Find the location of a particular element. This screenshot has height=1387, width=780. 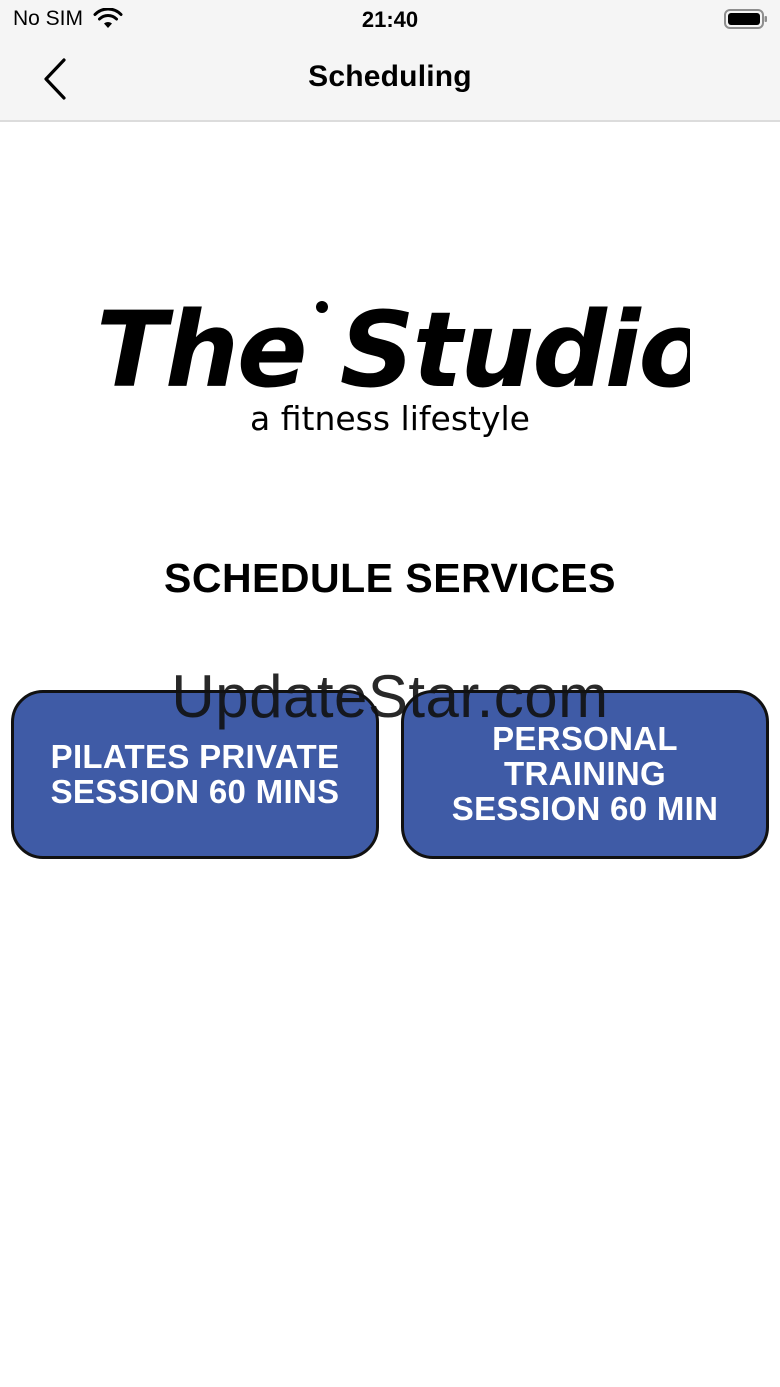

schedule-services-heading: SCHEDULE SERVICES is located at coordinates (389, 578).